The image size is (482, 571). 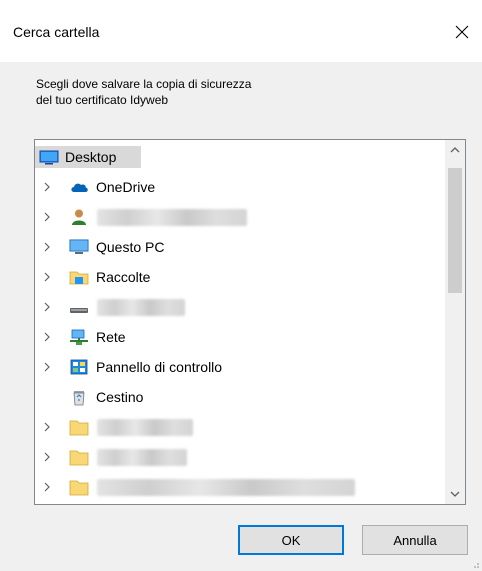 I want to click on tree-item-network: Rete, so click(x=240, y=337).